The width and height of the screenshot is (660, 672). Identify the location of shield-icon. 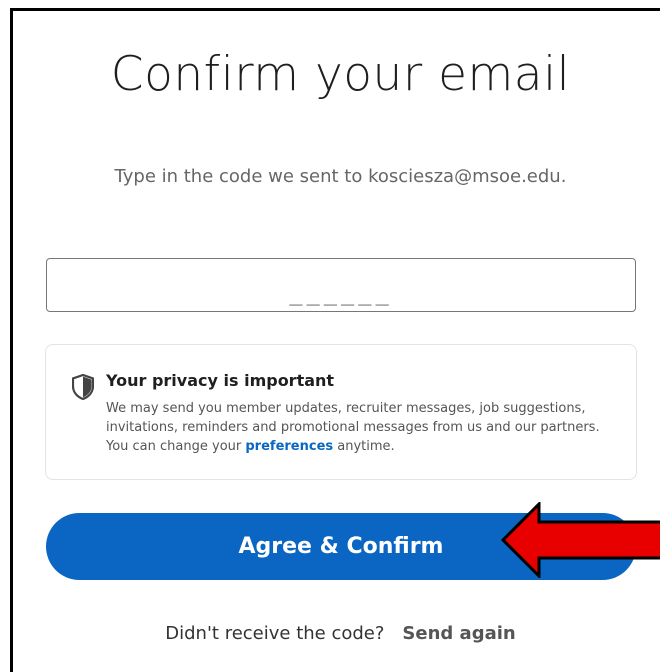
(83, 387).